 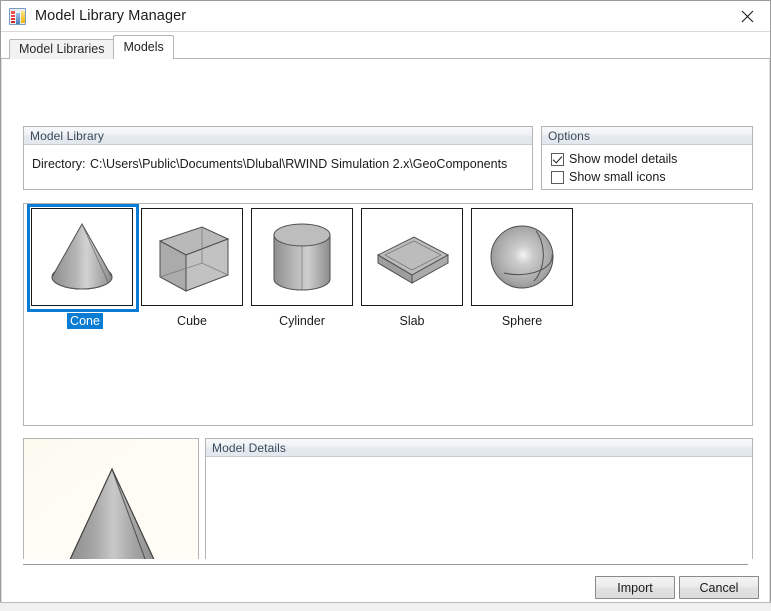 I want to click on cylinder-thumbnail-frame, so click(x=302, y=257).